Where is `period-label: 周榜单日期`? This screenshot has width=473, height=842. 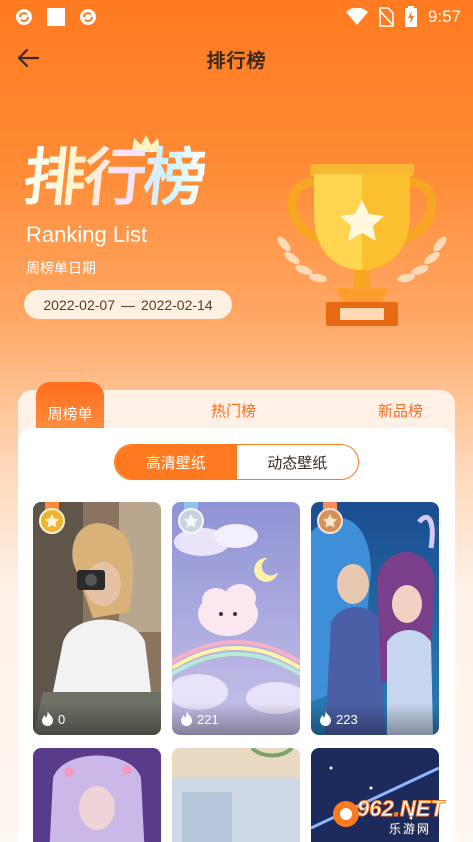 period-label: 周榜单日期 is located at coordinates (61, 269).